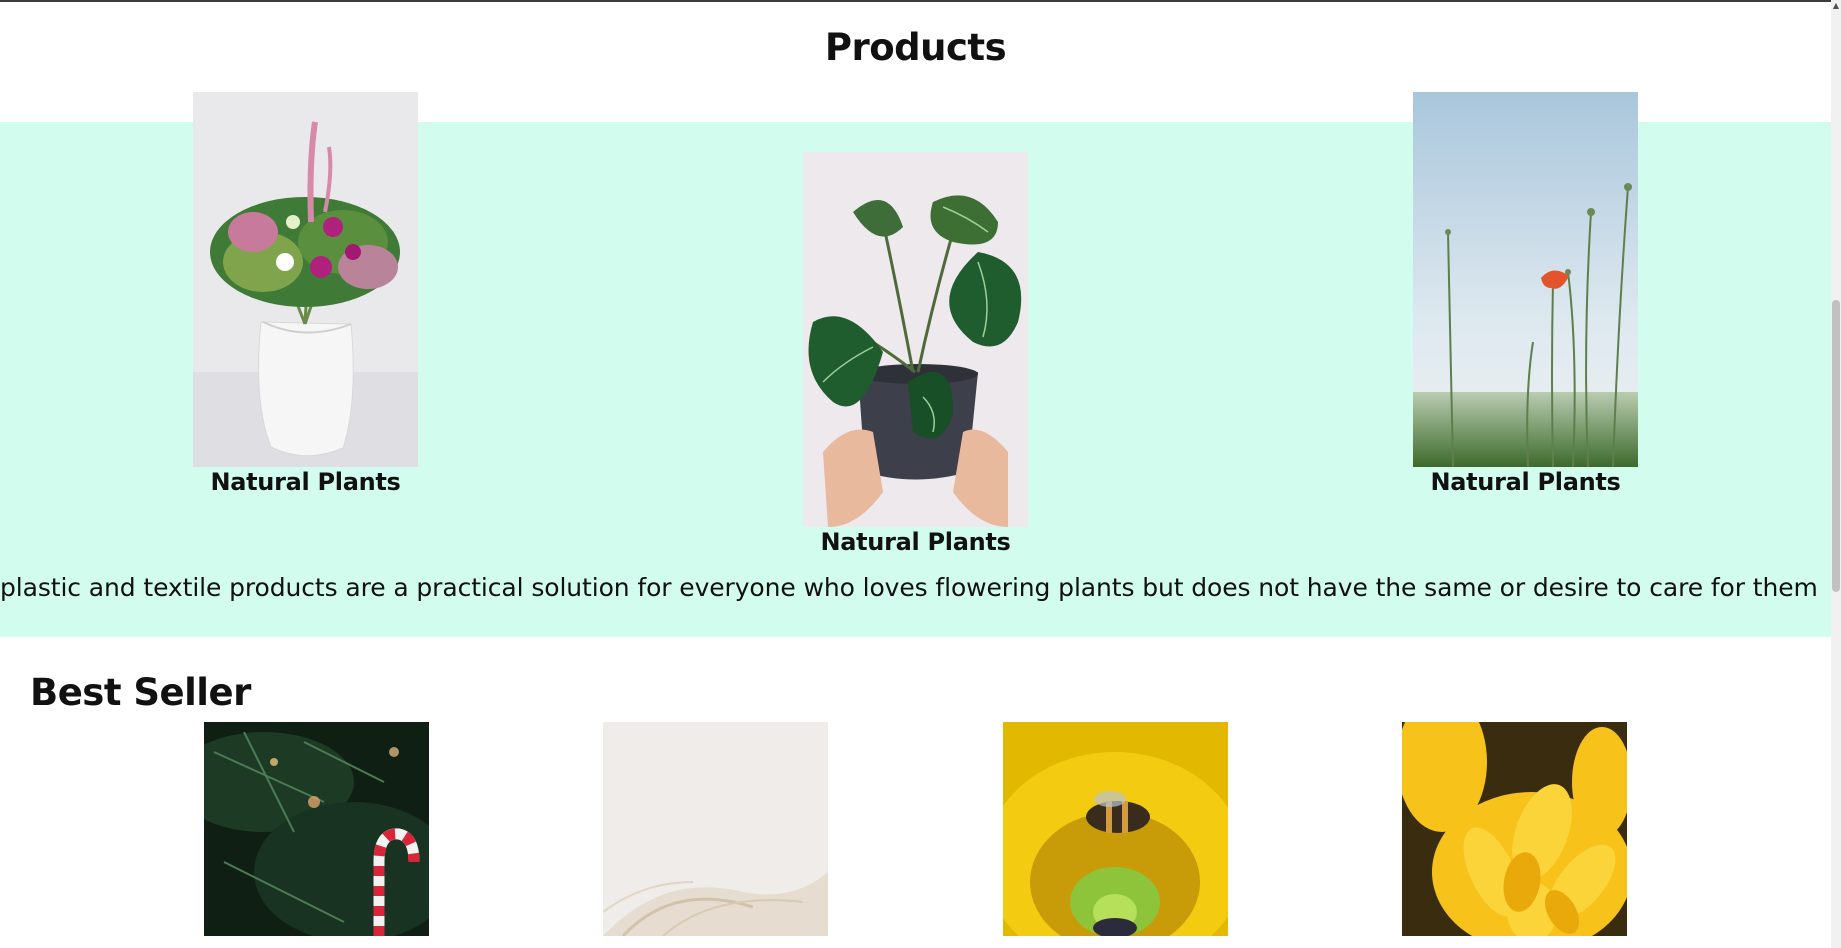  I want to click on products-heading: Products, so click(915, 47).